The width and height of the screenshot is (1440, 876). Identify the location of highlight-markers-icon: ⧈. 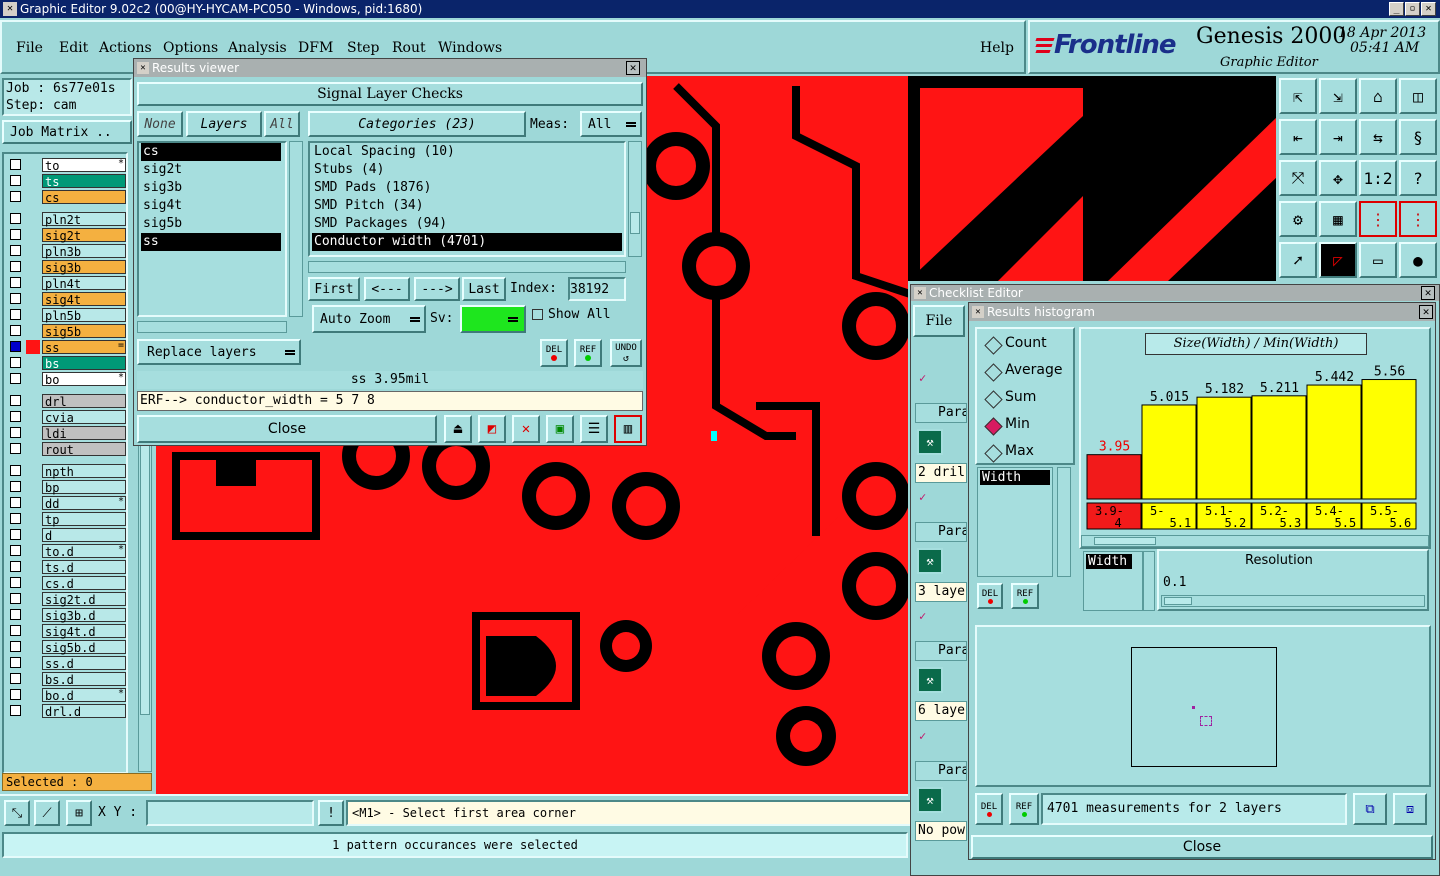
(1410, 809).